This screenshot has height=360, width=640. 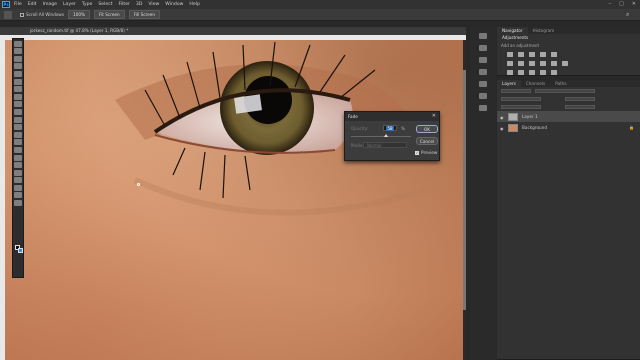 I want to click on blend-mode-select, so click(x=521, y=99).